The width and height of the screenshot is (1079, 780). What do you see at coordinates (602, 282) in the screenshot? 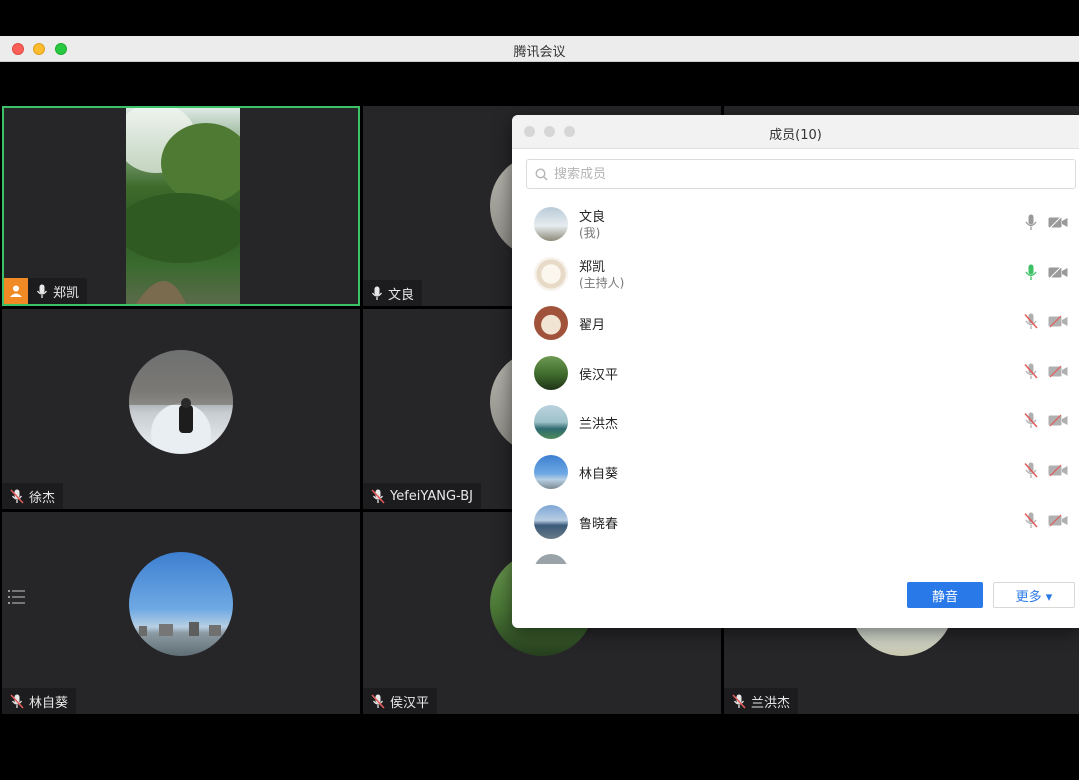
I see `member-role: (主持人)` at bounding box center [602, 282].